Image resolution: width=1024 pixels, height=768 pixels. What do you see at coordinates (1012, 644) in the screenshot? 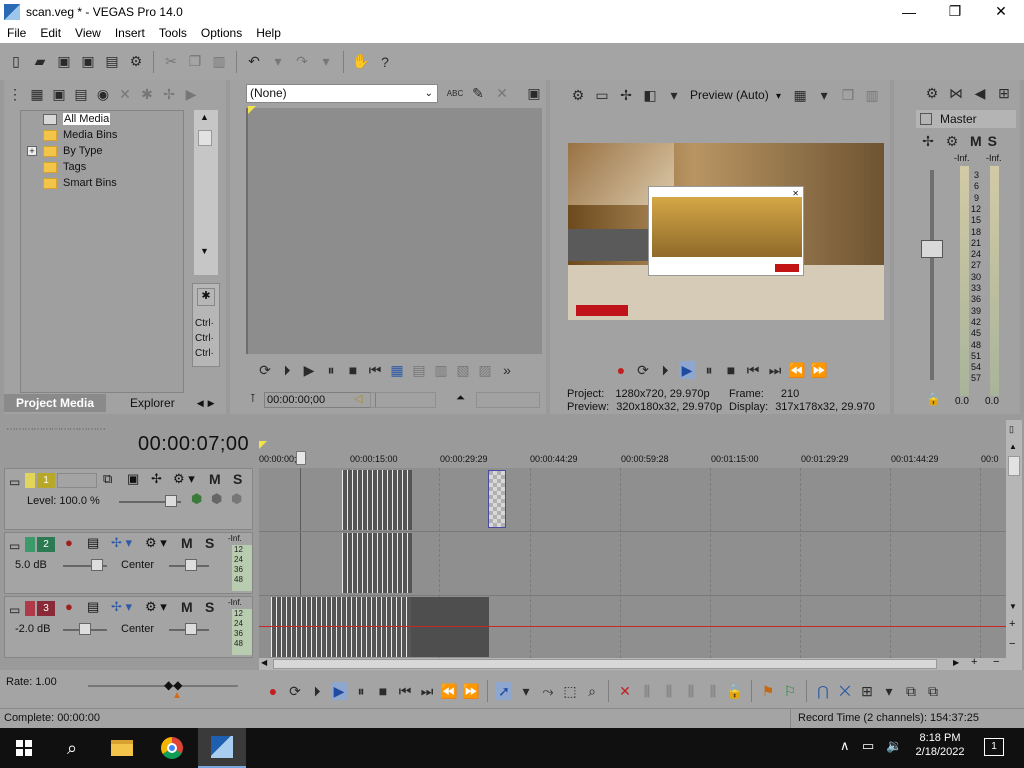
I see `zoom-out-icon: −` at bounding box center [1012, 644].